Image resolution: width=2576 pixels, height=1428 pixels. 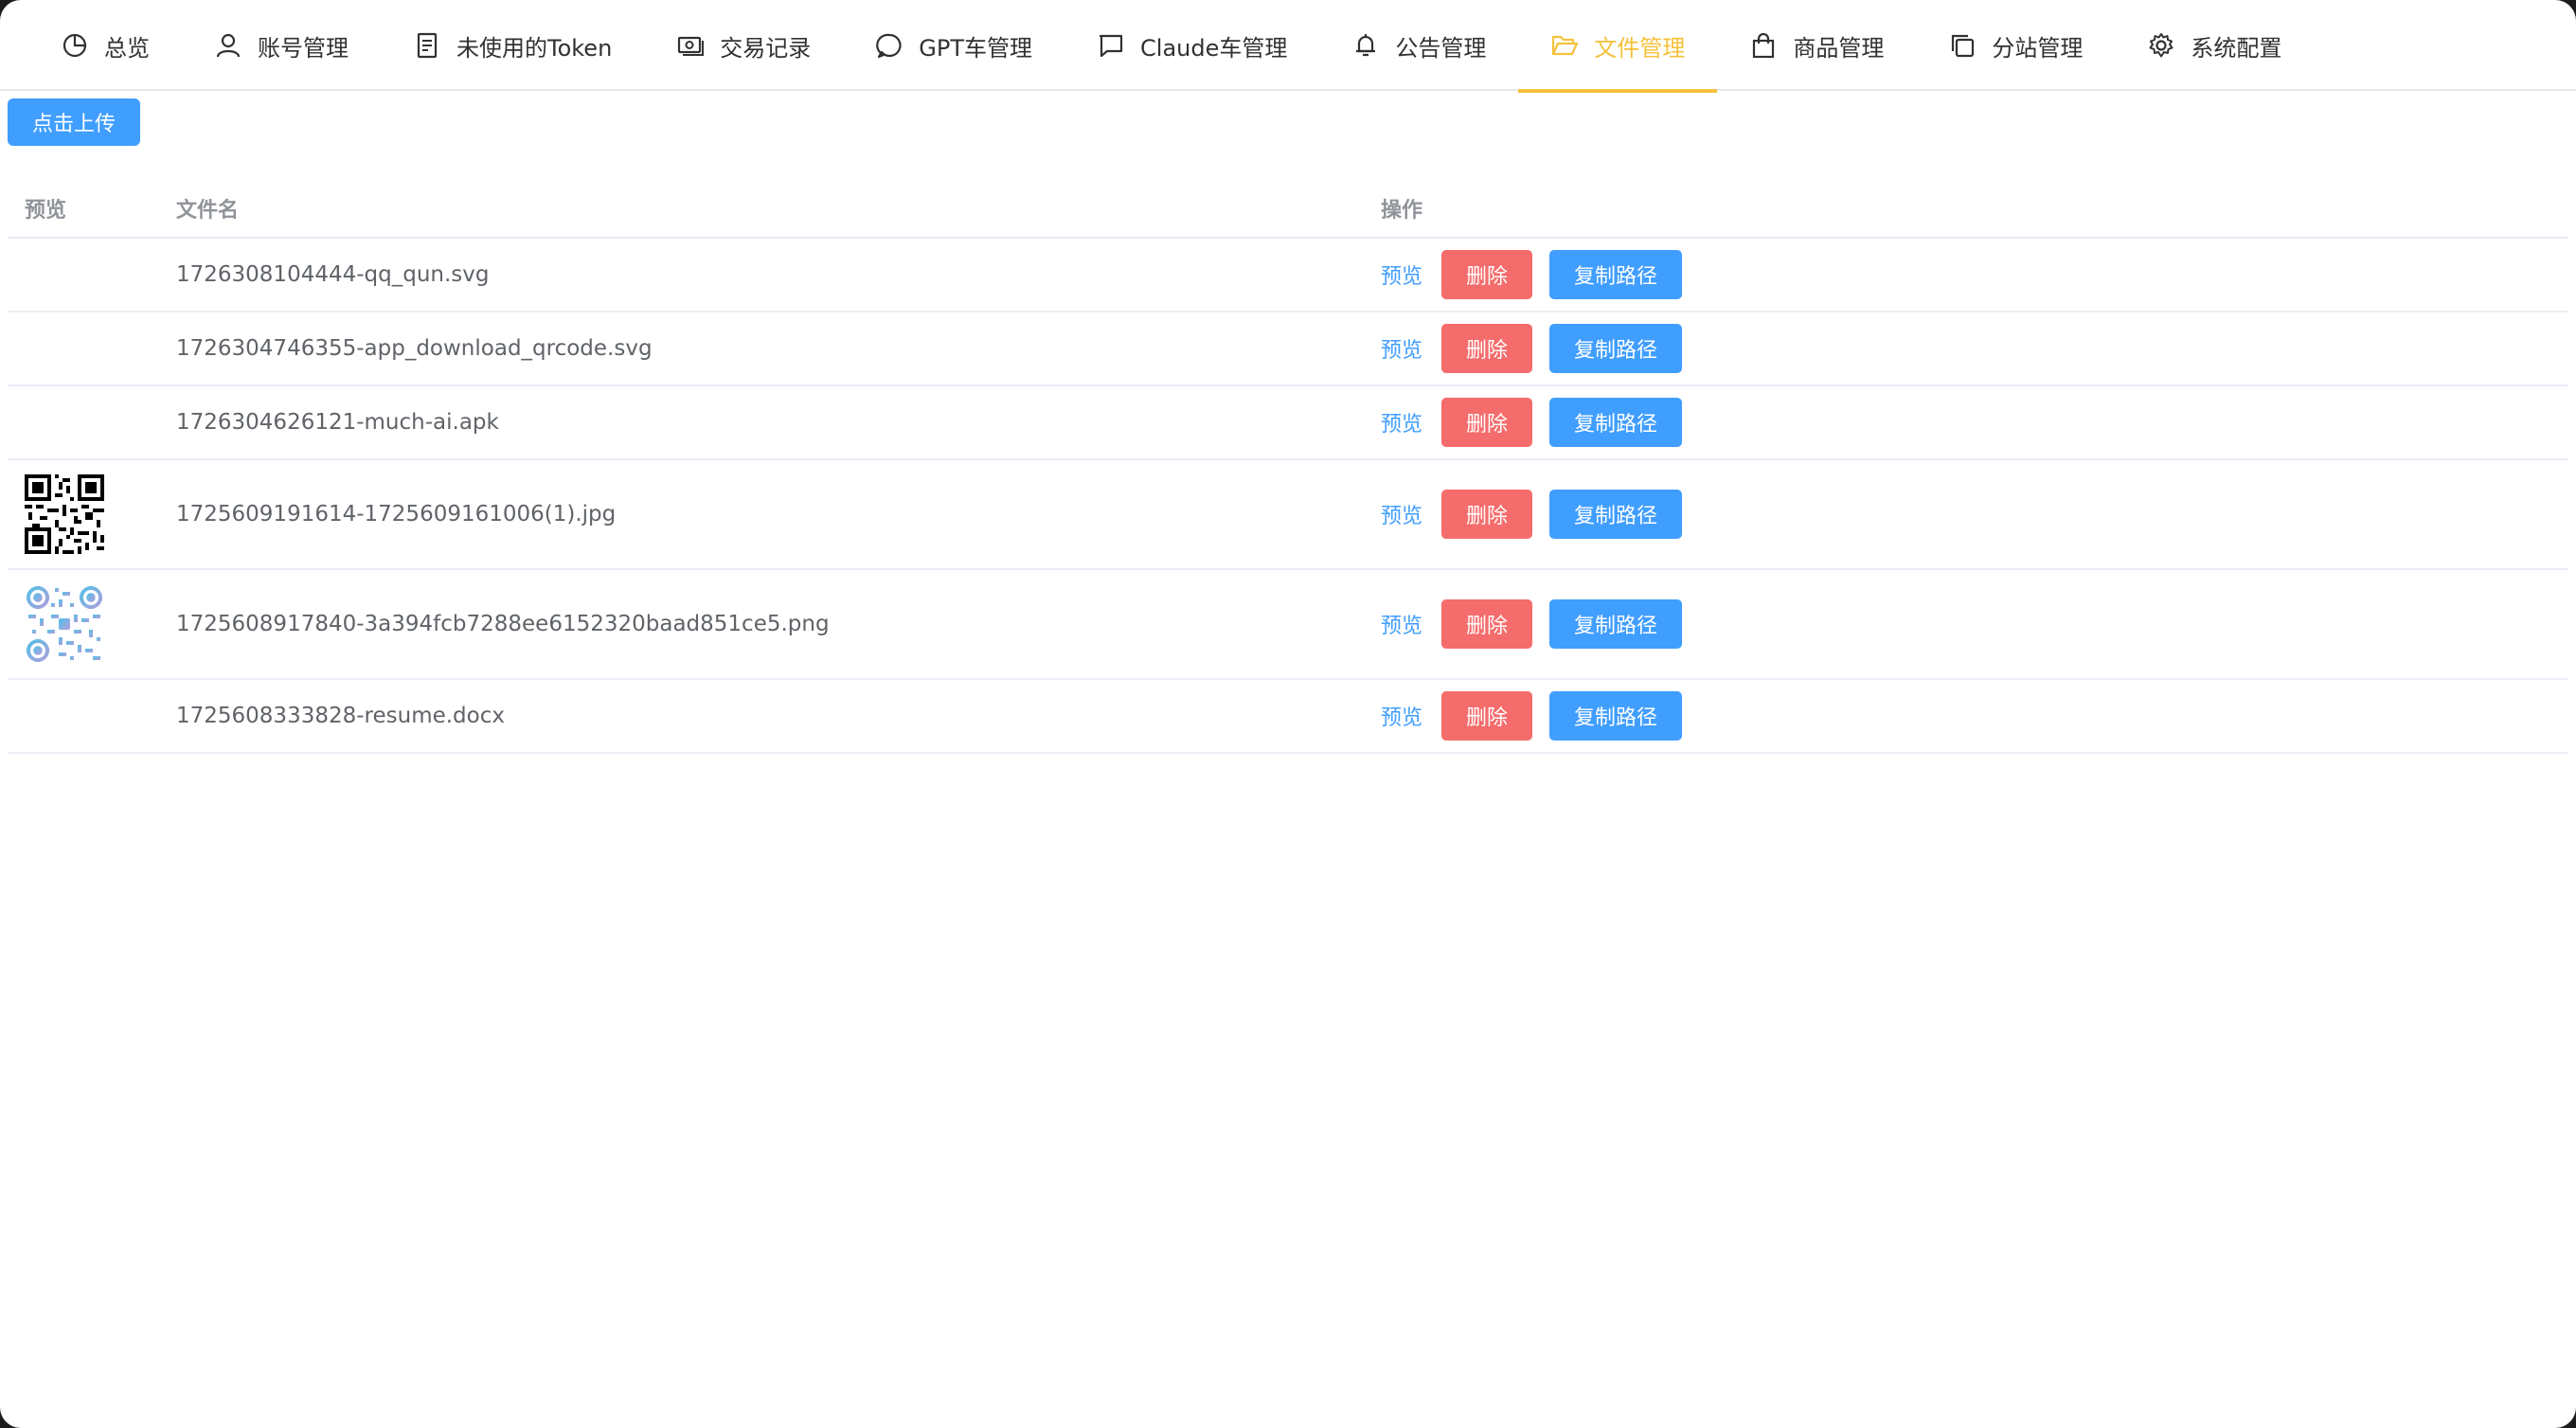 I want to click on header-preview: 预览, so click(x=46, y=211).